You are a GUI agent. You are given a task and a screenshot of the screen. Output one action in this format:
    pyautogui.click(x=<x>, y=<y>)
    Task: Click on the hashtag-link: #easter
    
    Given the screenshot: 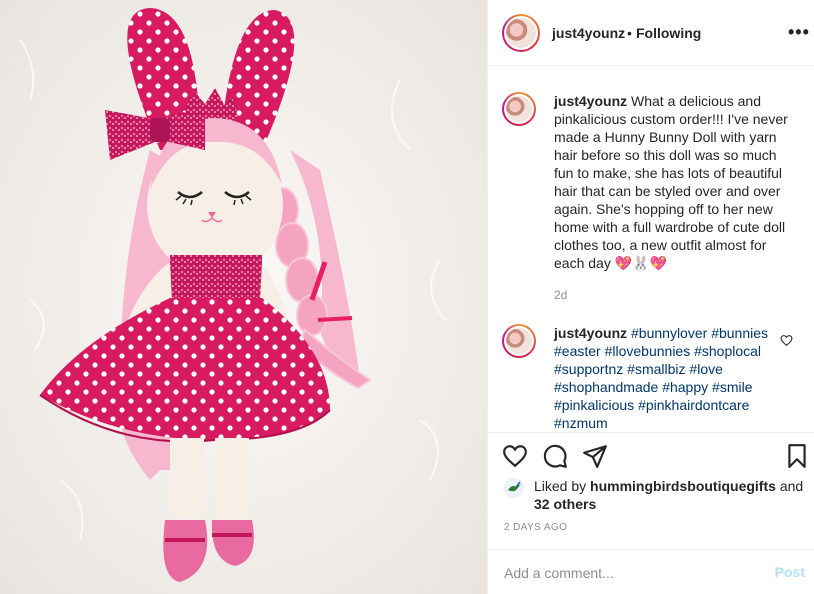 What is the action you would take?
    pyautogui.click(x=577, y=351)
    